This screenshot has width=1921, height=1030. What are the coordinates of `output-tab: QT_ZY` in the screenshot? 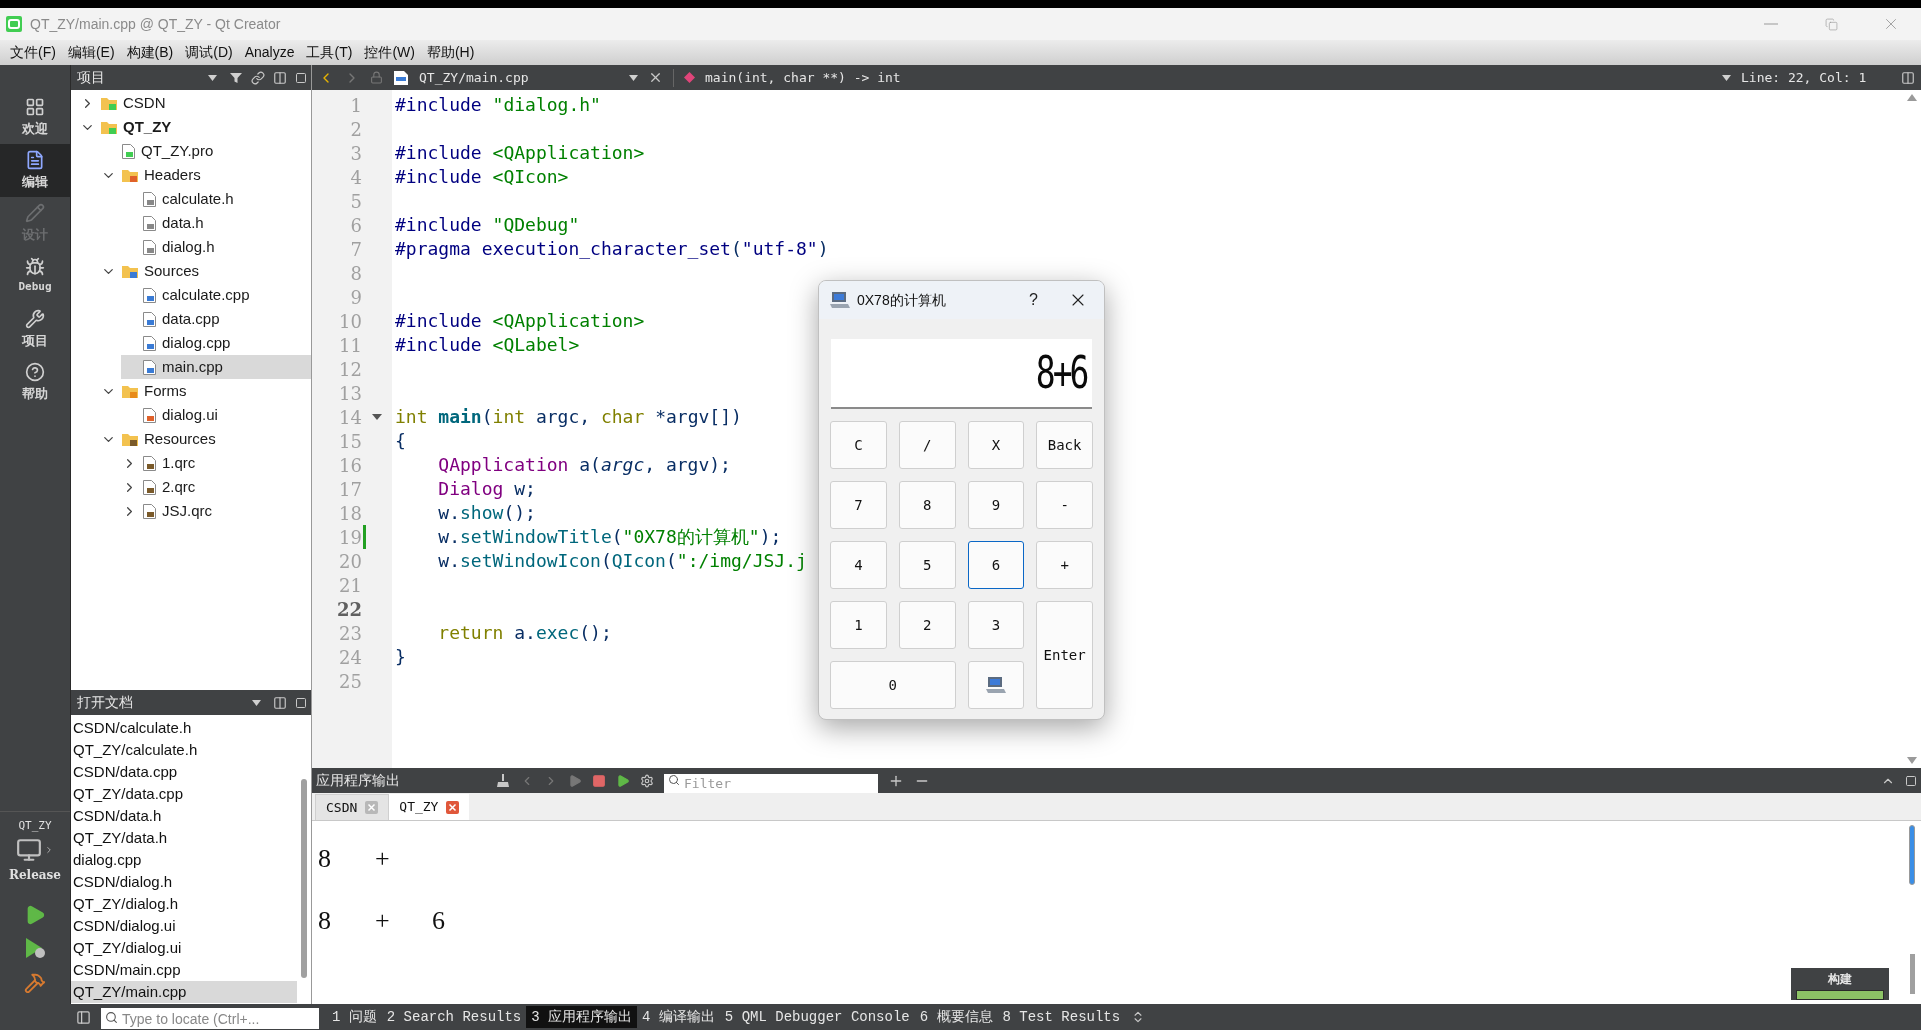 It's located at (429, 807).